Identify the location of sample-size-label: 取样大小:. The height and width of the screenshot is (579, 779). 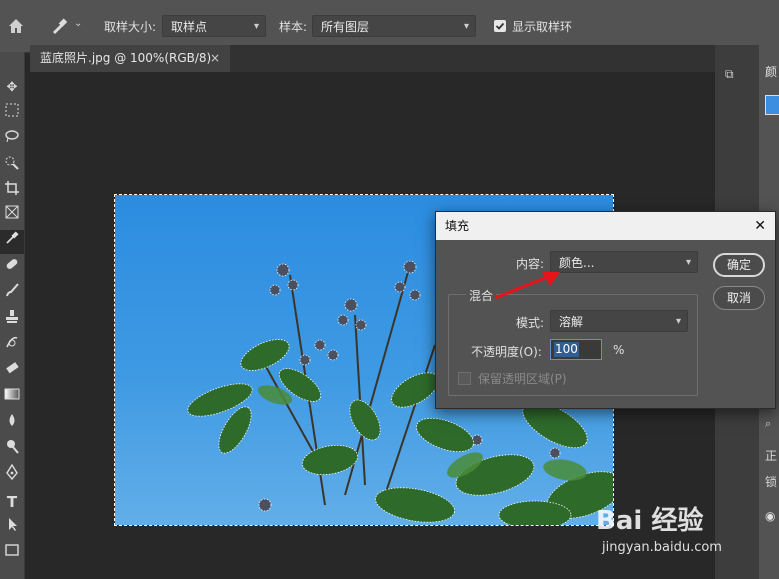
(130, 27).